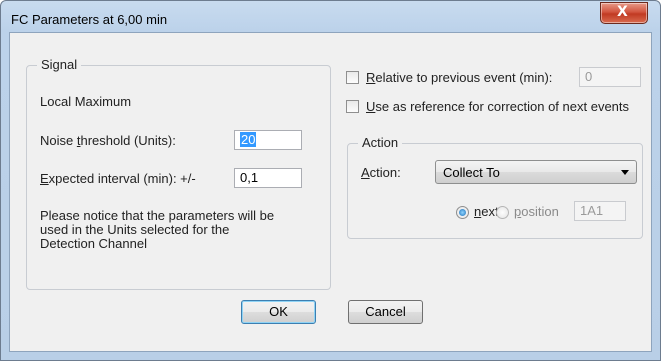  Describe the element at coordinates (352, 77) in the screenshot. I see `relative-checkbox` at that location.